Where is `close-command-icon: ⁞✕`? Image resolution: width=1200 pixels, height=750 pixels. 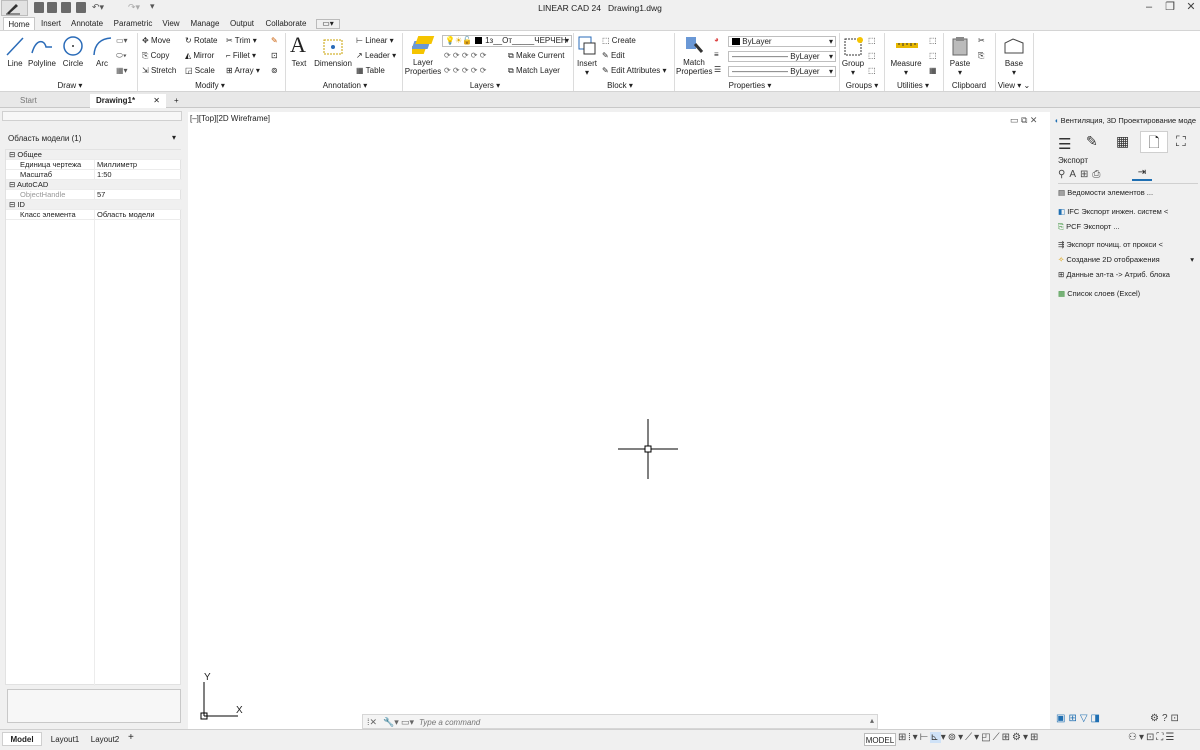
close-command-icon: ⁞✕ is located at coordinates (372, 722).